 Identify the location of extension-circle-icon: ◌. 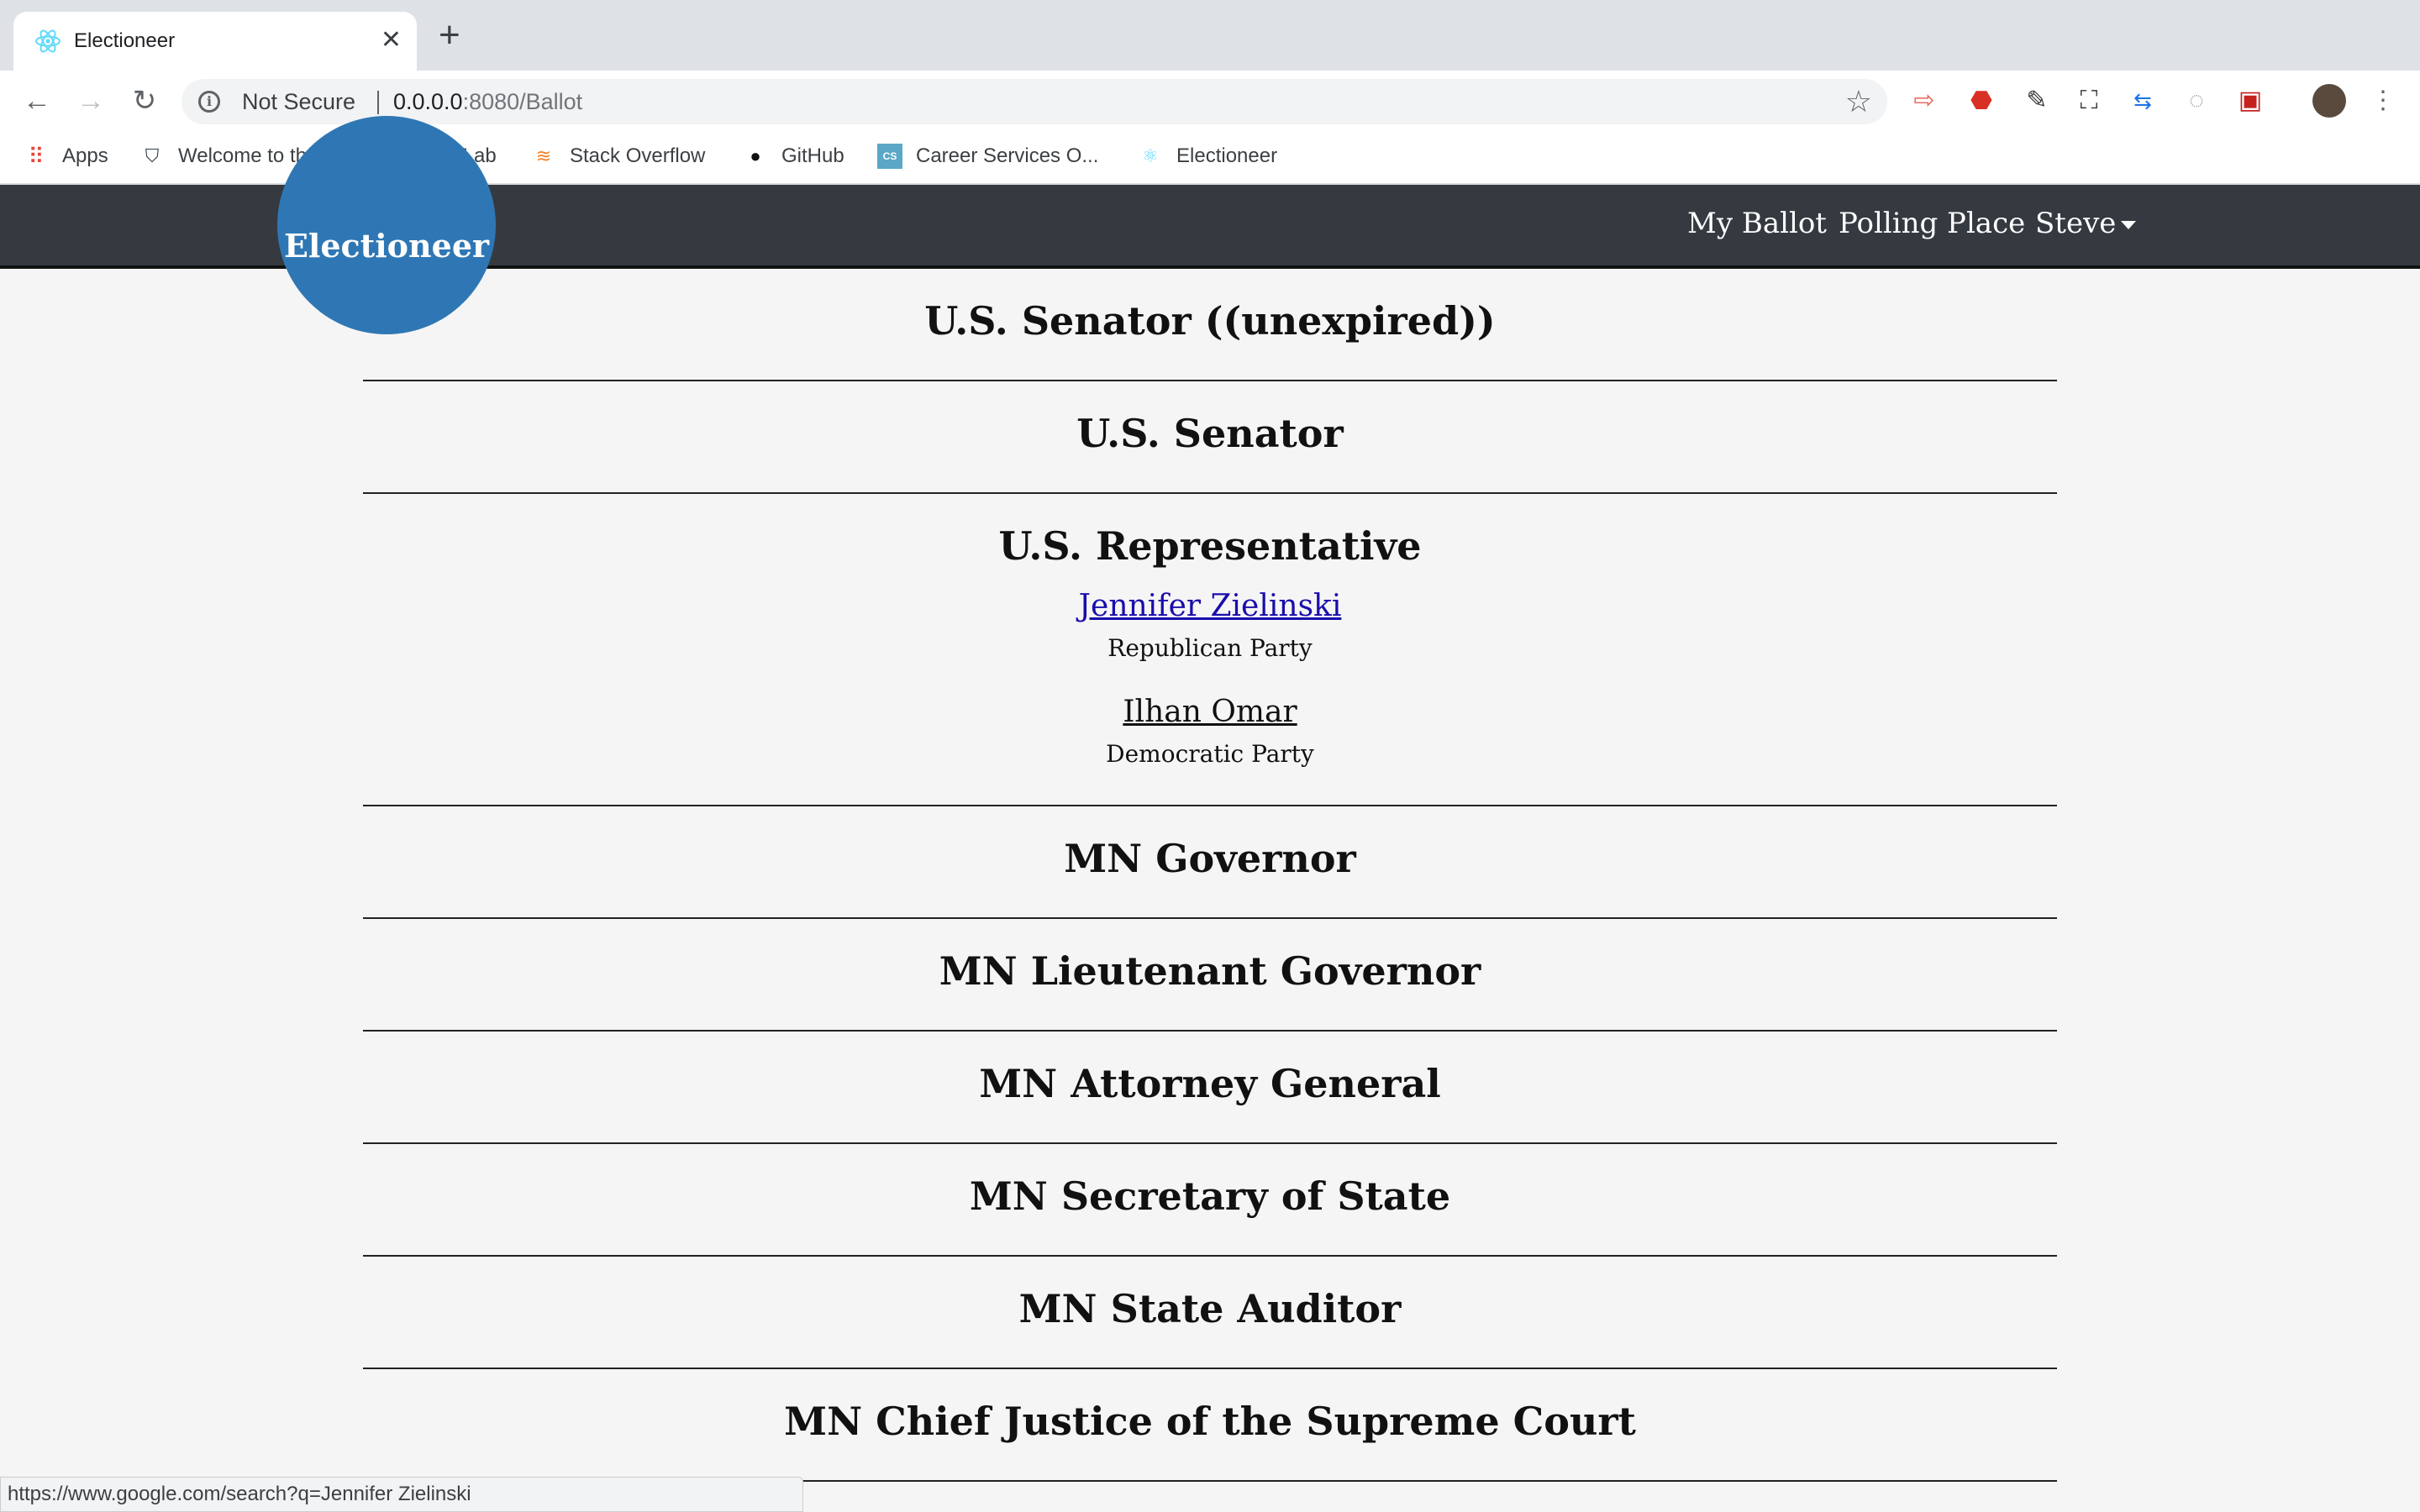
(2196, 101).